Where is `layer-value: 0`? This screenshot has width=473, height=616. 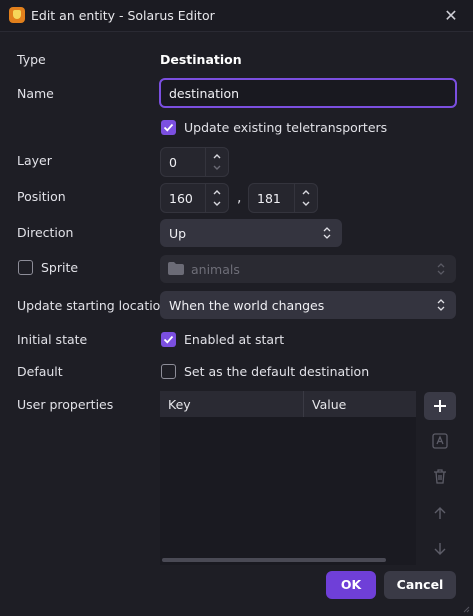 layer-value: 0 is located at coordinates (173, 162).